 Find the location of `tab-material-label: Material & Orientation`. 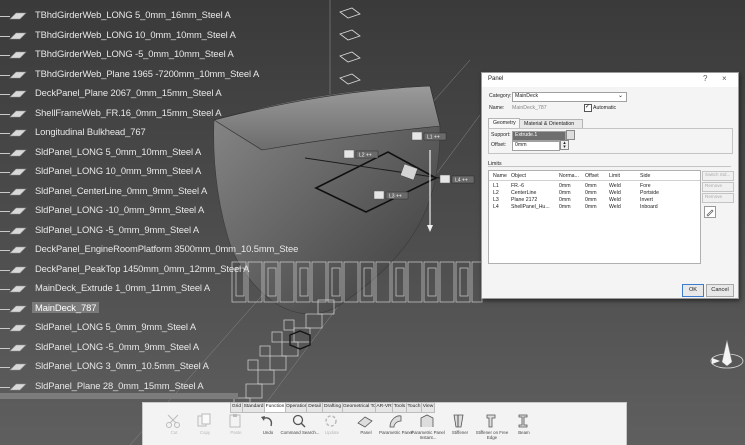

tab-material-label: Material & Orientation is located at coordinates (549, 124).